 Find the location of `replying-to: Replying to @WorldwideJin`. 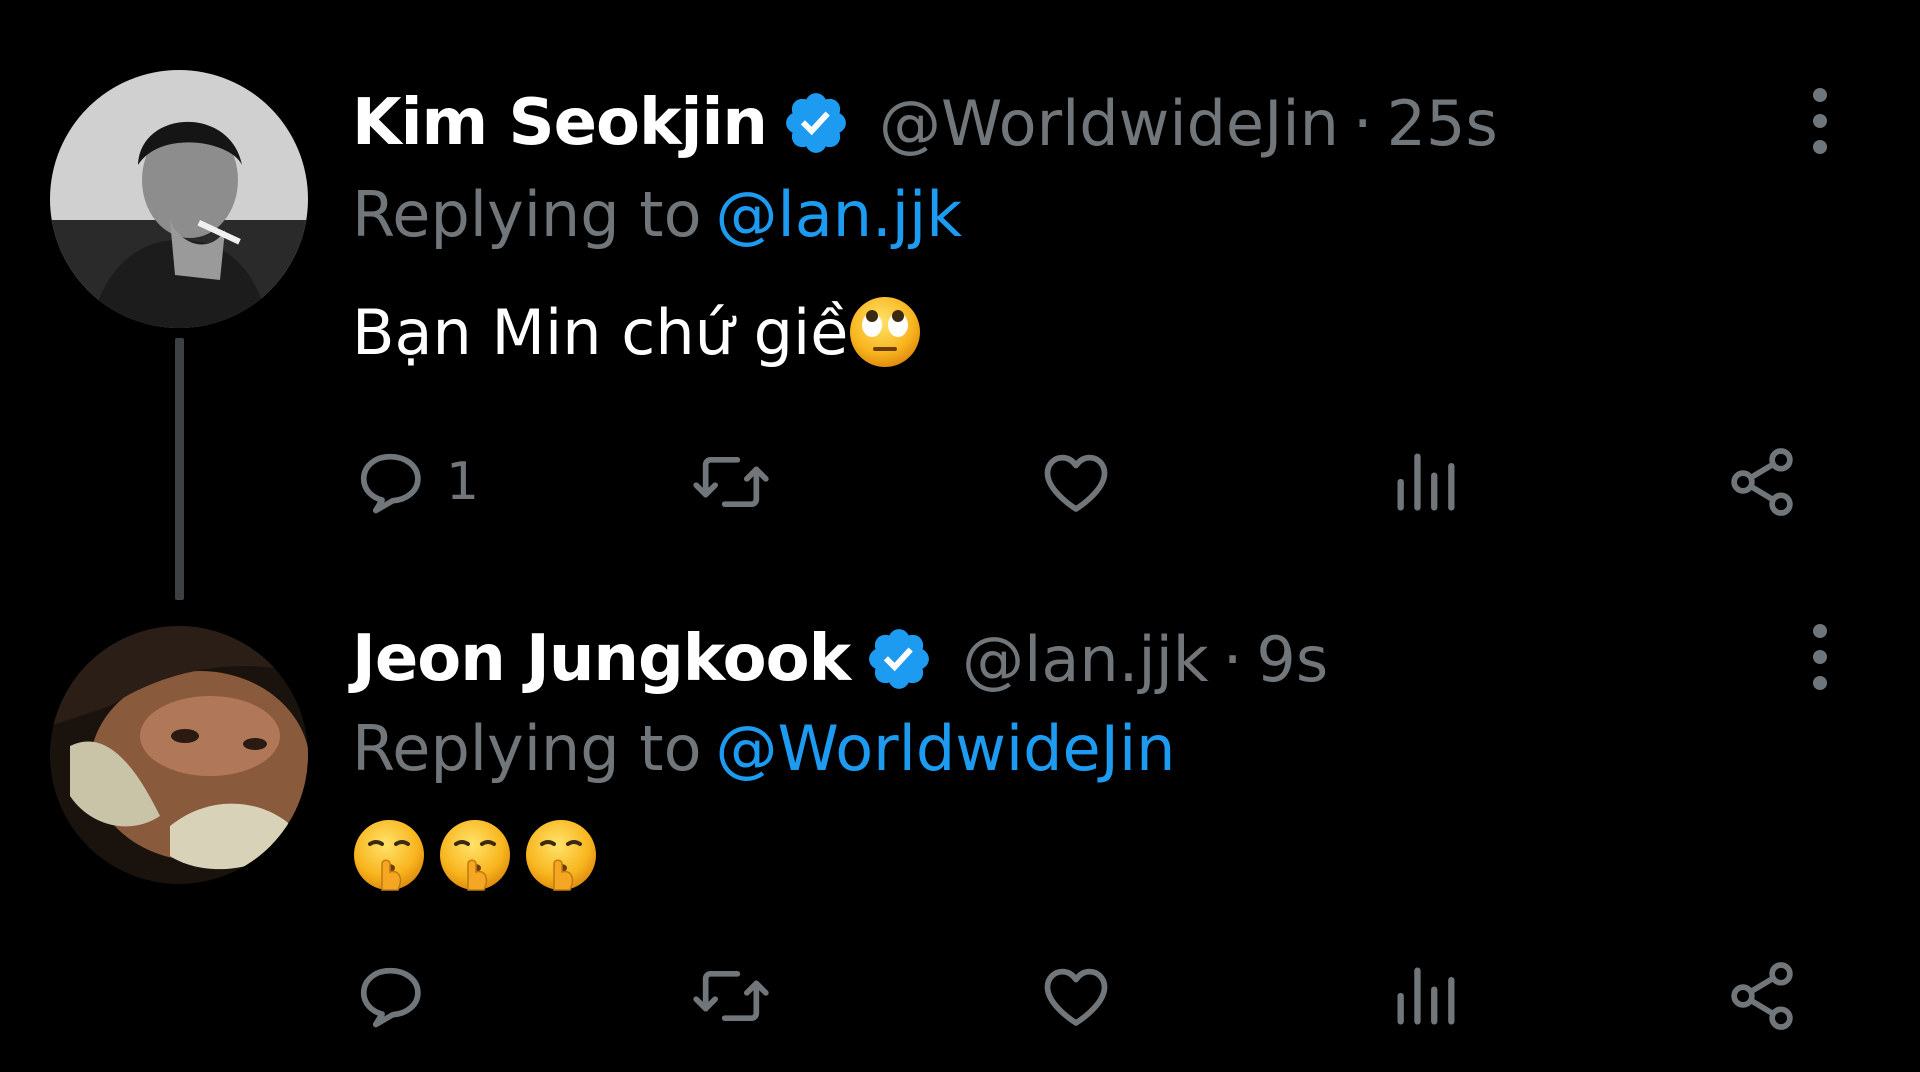

replying-to: Replying to @WorldwideJin is located at coordinates (763, 748).